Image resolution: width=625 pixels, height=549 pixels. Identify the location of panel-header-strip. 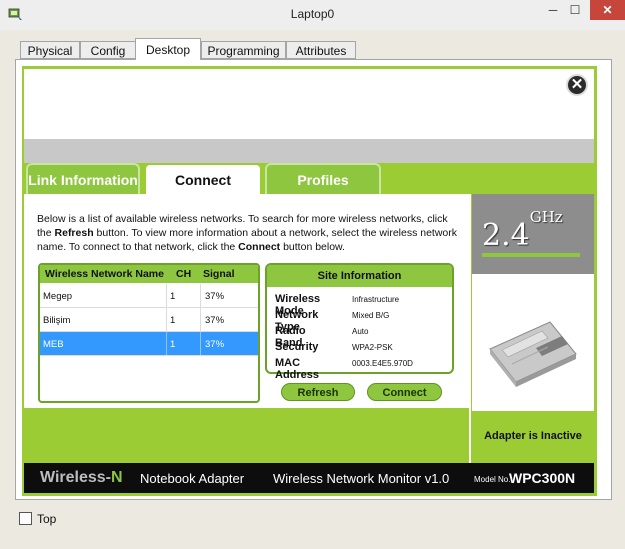
(309, 151).